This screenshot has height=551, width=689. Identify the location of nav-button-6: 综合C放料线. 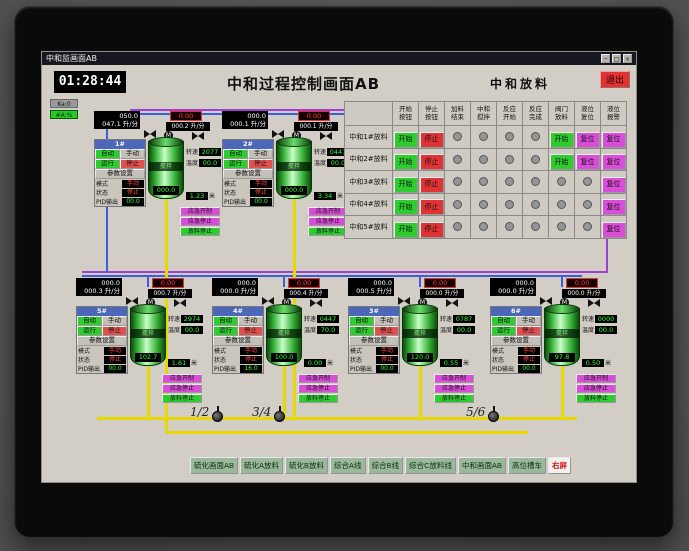
(430, 465).